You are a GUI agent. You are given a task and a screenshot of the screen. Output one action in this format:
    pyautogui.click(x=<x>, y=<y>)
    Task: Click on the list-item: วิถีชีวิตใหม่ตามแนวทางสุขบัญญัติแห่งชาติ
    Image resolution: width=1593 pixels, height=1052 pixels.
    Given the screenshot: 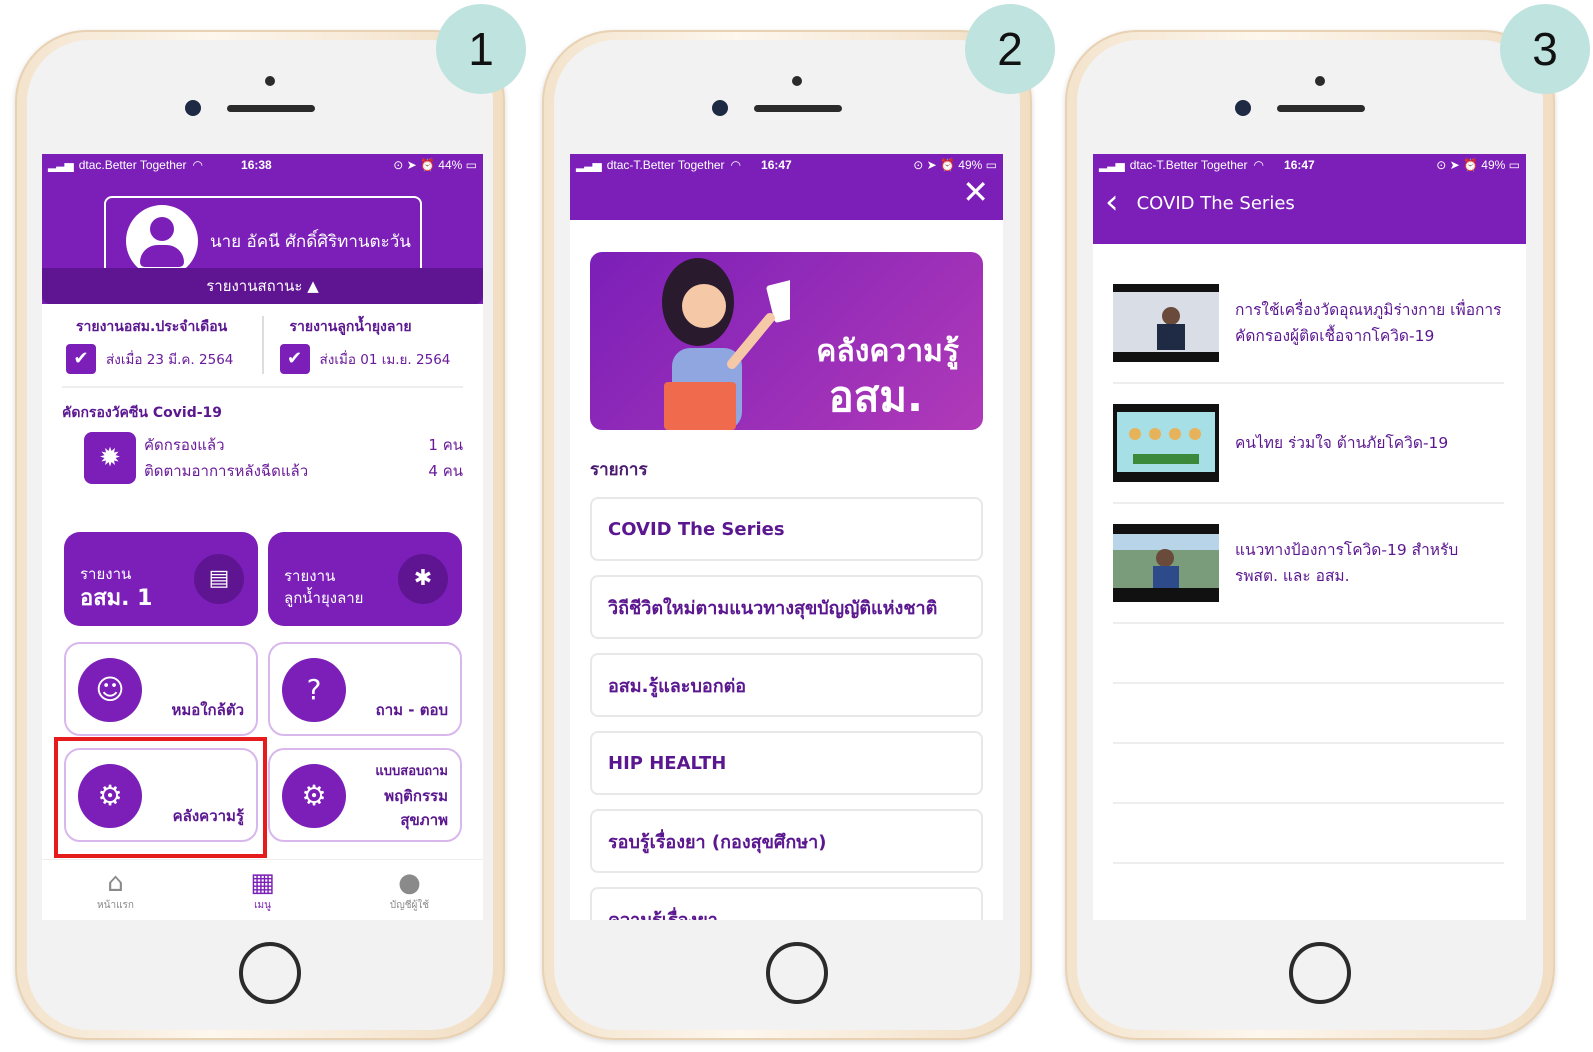 What is the action you would take?
    pyautogui.click(x=786, y=607)
    